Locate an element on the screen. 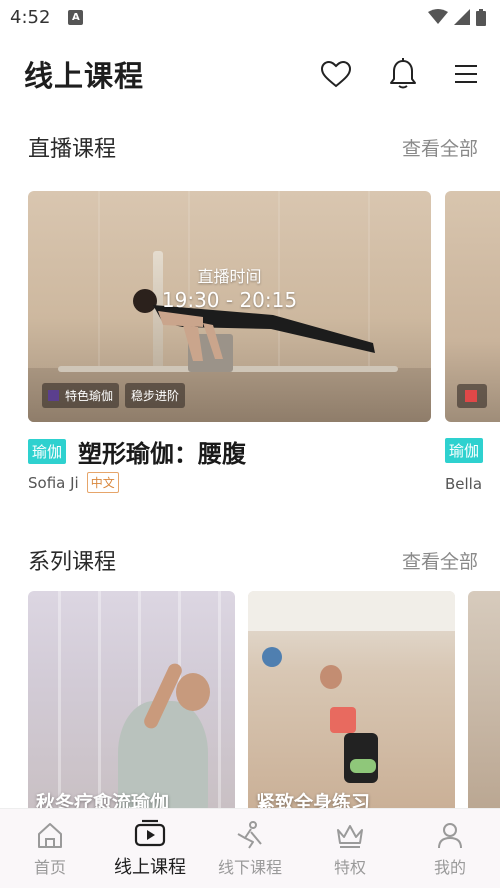 The image size is (500, 888). feature-tag: 特色瑜伽 is located at coordinates (81, 395).